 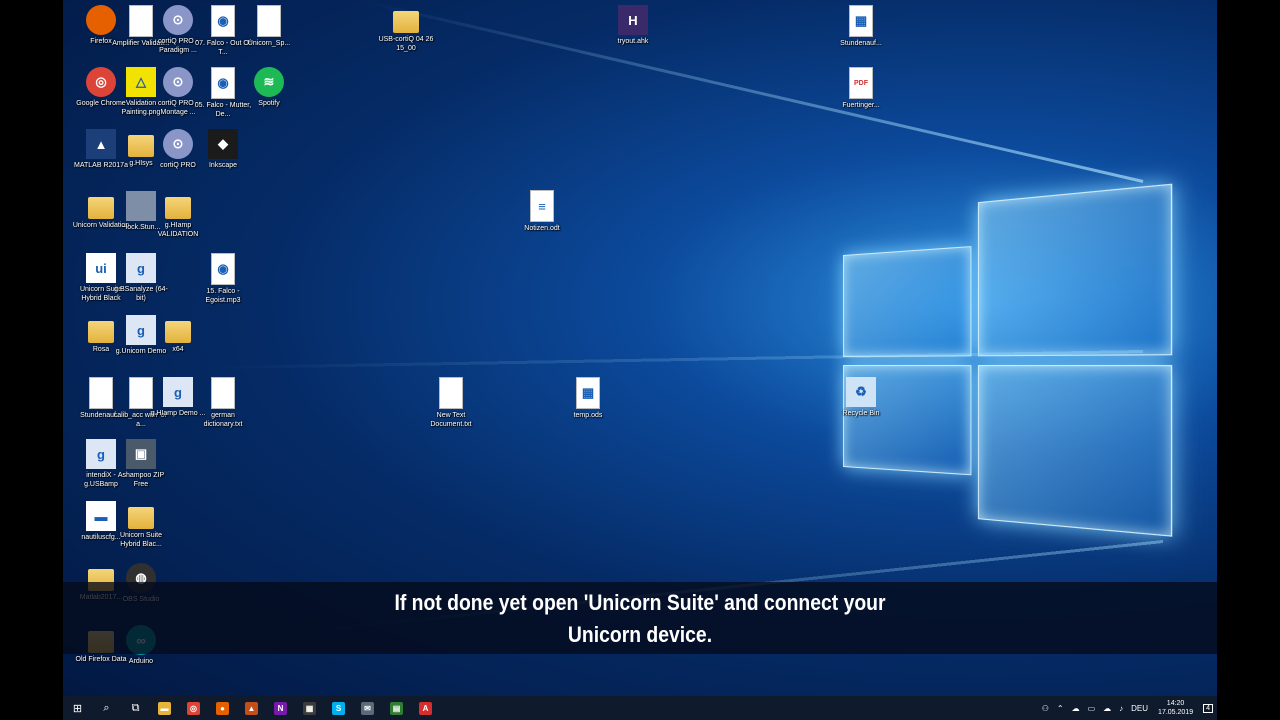 I want to click on acrobat-icon: A, so click(x=425, y=708).